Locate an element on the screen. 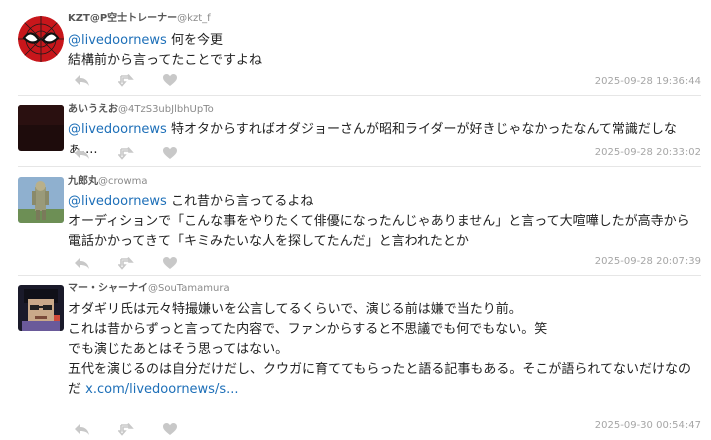 Image resolution: width=711 pixels, height=440 pixels. author-handle: @SouTamamura is located at coordinates (189, 288).